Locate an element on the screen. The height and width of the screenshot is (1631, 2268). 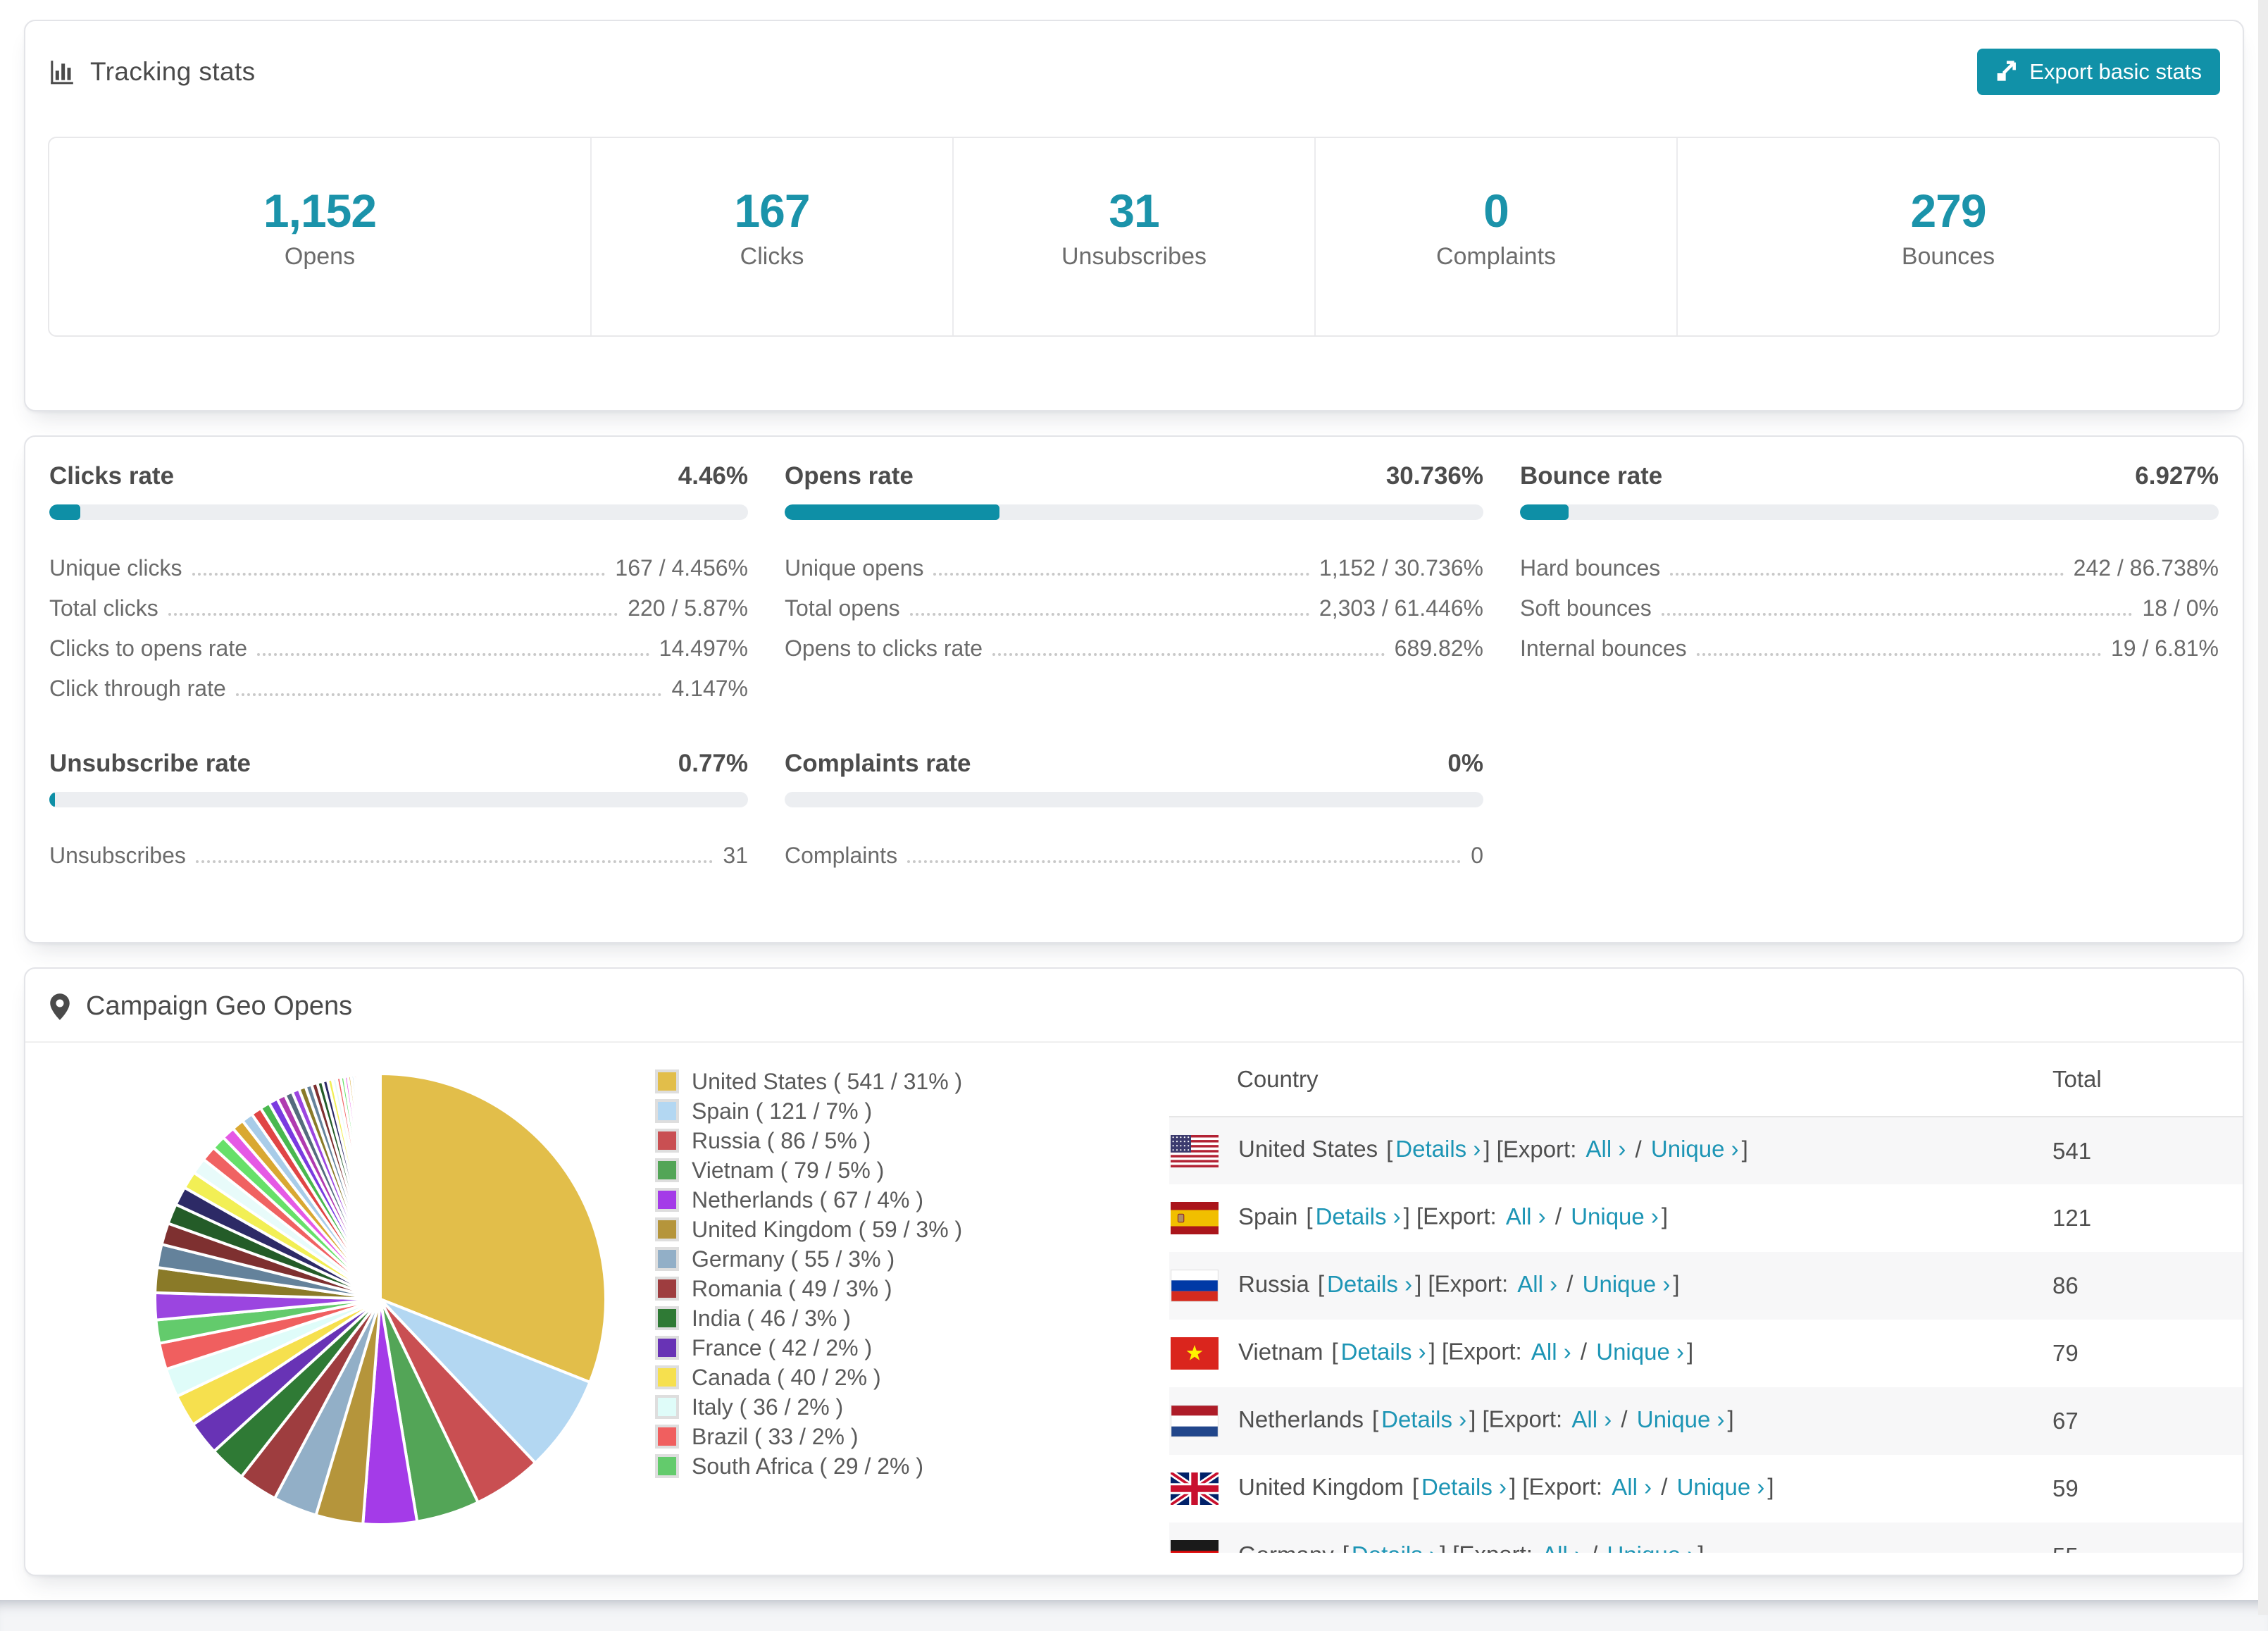
stat-value: 31 is located at coordinates (1134, 211).